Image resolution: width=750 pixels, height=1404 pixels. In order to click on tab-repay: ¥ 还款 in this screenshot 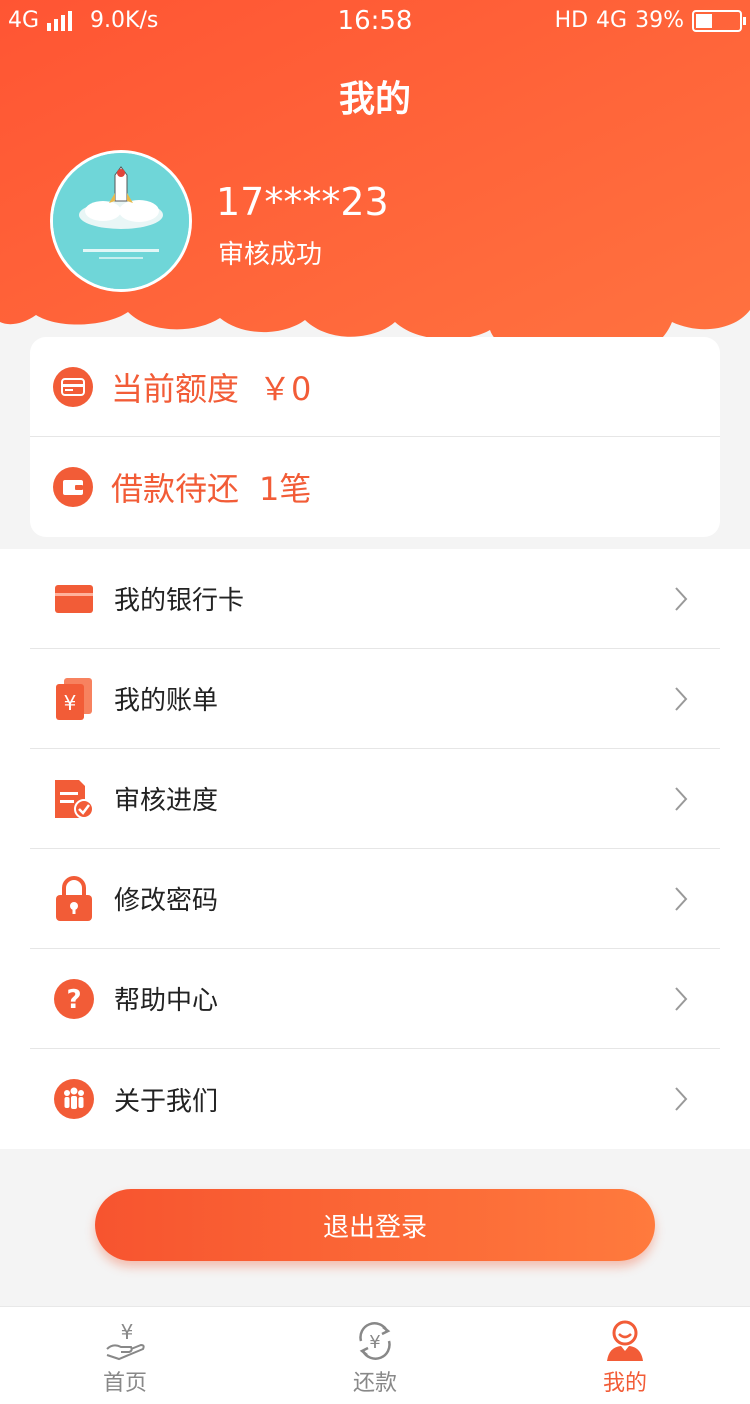, I will do `click(375, 1355)`.